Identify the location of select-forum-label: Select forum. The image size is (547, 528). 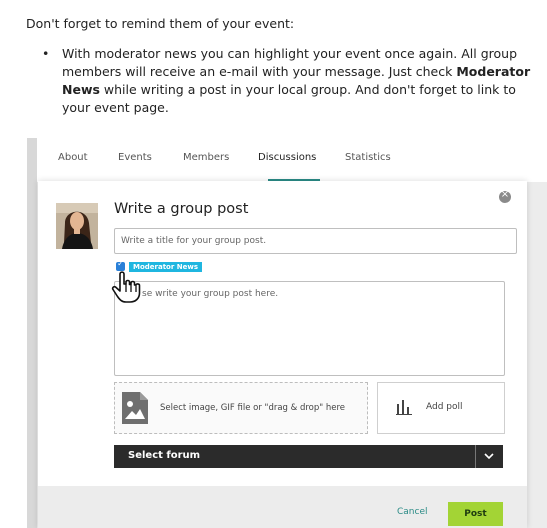
(164, 455).